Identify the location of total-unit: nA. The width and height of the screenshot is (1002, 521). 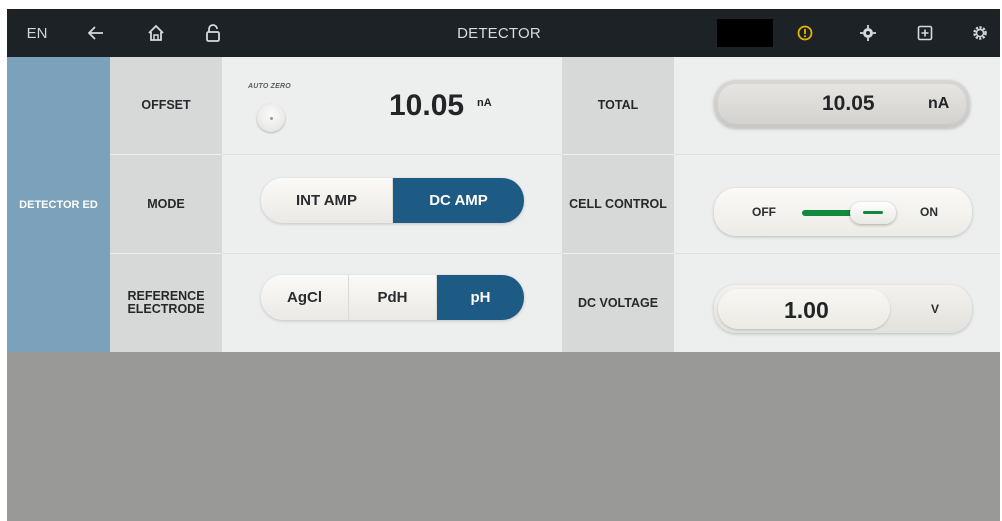
(939, 103).